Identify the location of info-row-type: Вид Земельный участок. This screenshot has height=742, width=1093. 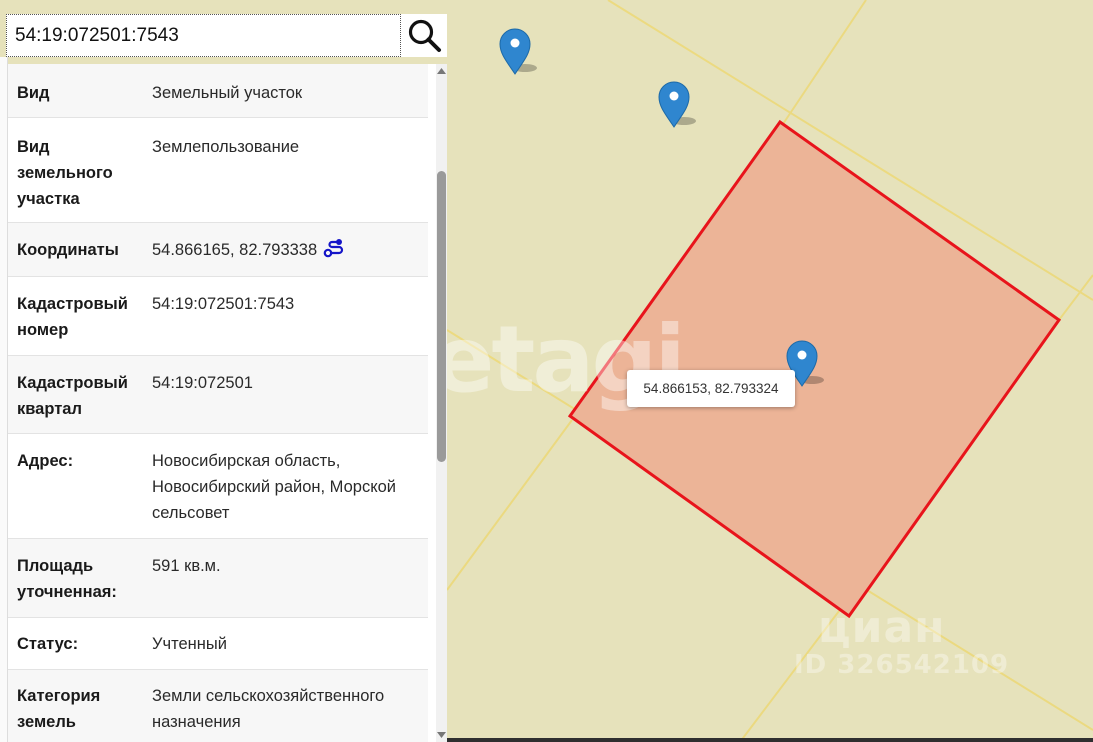
(218, 91).